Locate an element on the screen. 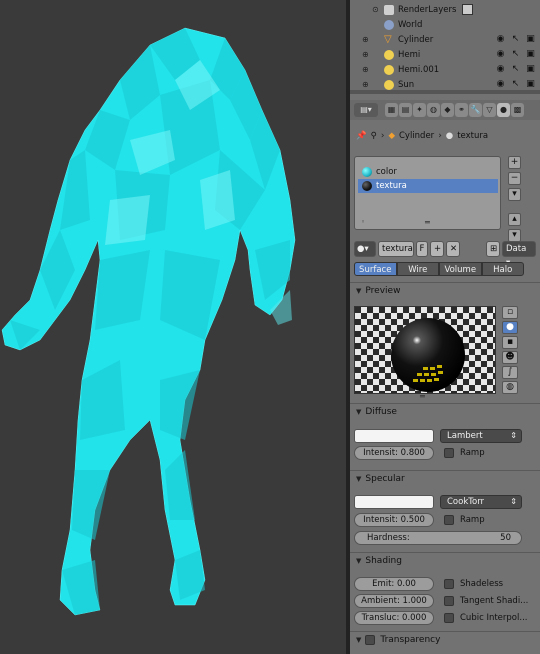  tab-halo: Halo is located at coordinates (502, 269).